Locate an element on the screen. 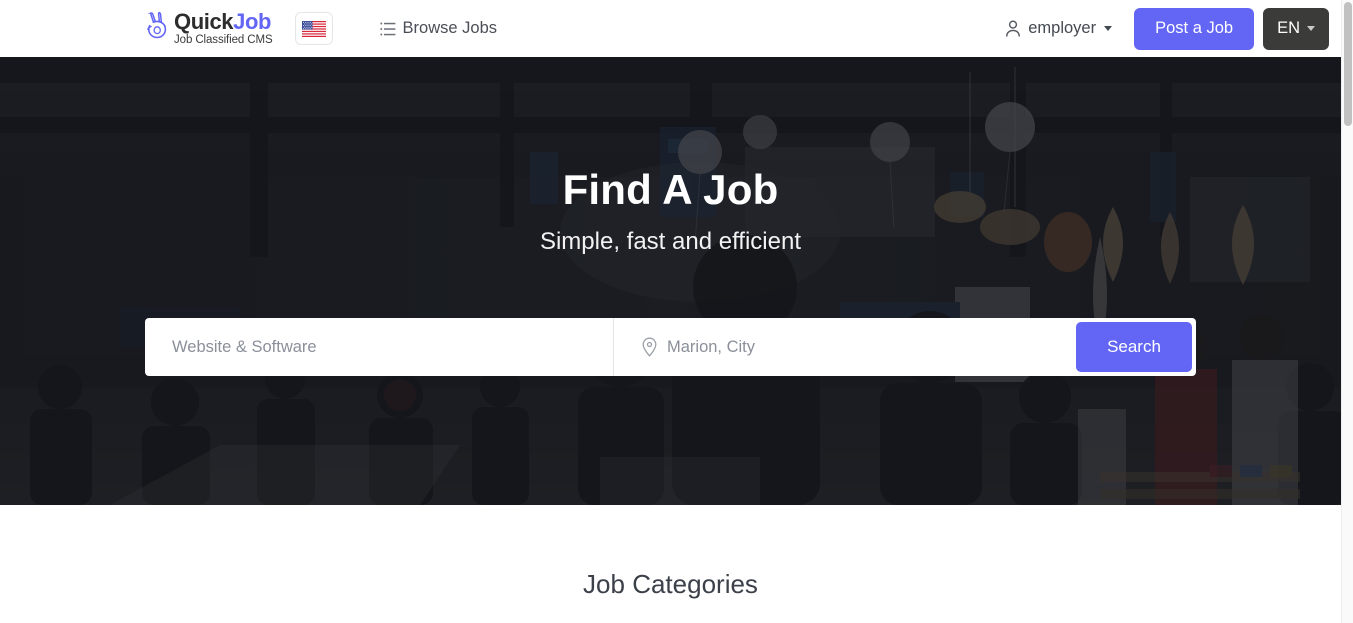 The width and height of the screenshot is (1353, 623). language-flag-button is located at coordinates (313, 28).